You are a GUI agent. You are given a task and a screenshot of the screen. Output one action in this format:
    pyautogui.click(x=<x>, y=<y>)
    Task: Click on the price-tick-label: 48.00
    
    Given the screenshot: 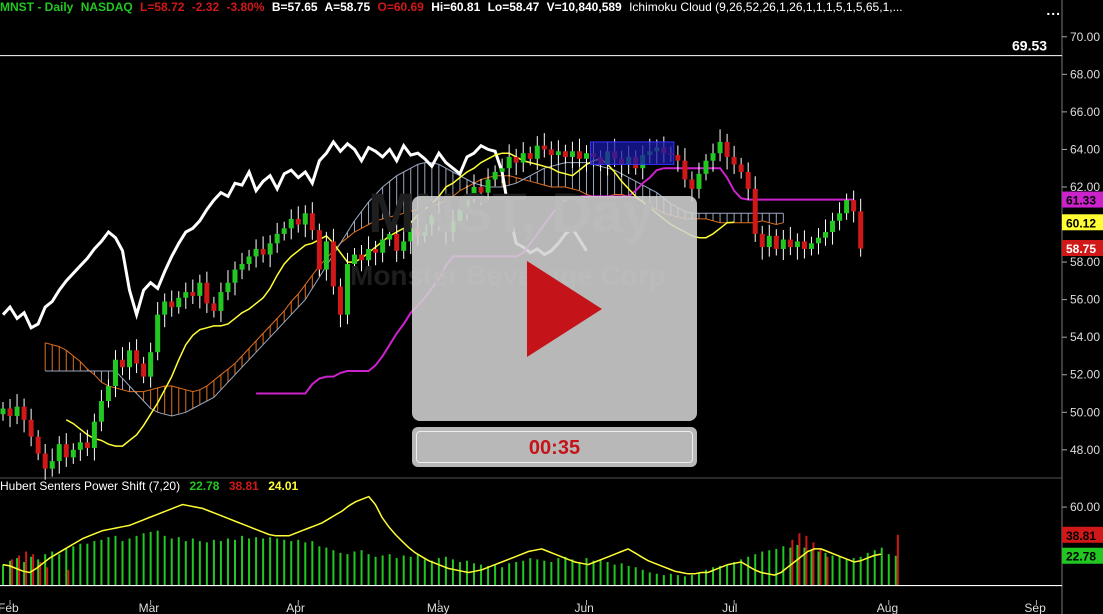 What is the action you would take?
    pyautogui.click(x=1085, y=450)
    